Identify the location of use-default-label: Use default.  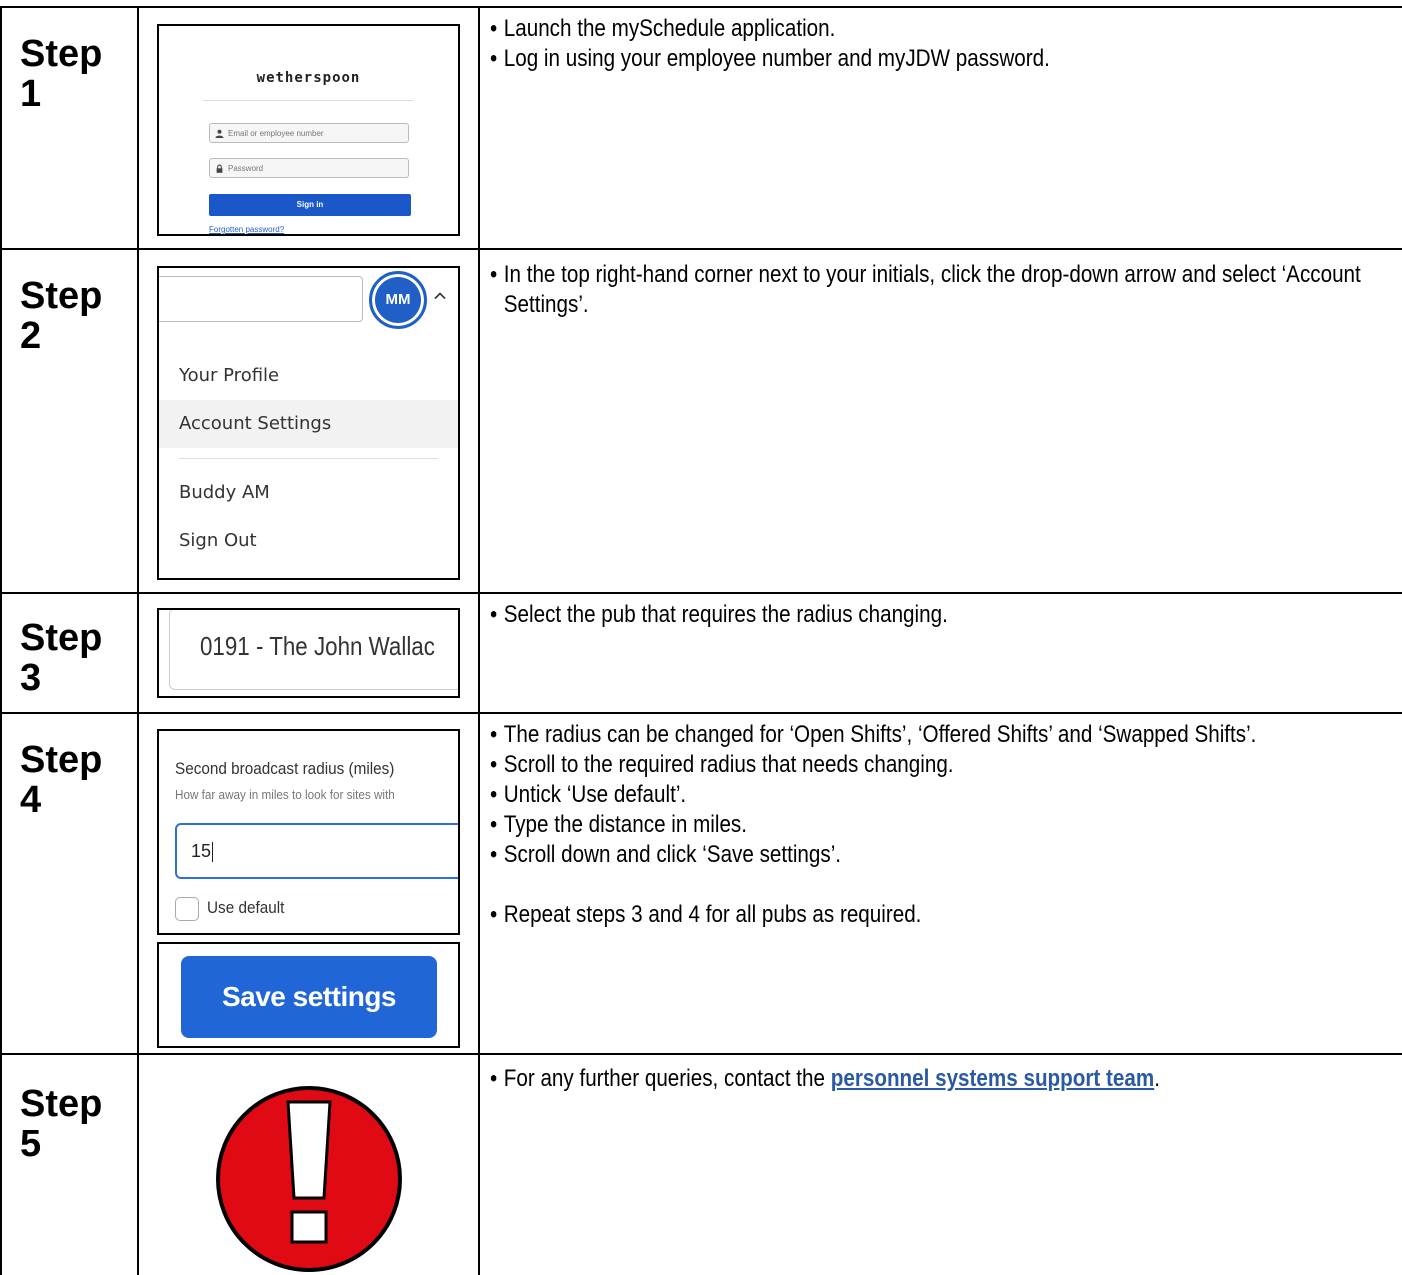
(246, 907).